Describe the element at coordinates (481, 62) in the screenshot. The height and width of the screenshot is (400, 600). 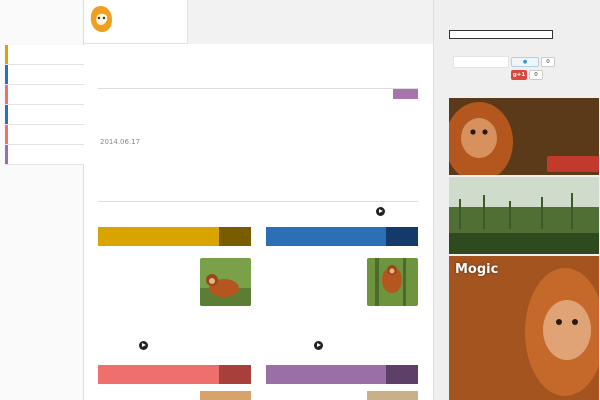
I see `facebook-like-placeholder` at that location.